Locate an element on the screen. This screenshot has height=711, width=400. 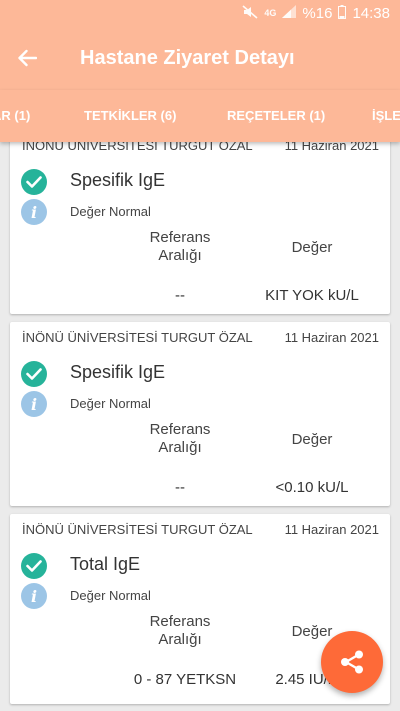
arrow-left-icon is located at coordinates (27, 58).